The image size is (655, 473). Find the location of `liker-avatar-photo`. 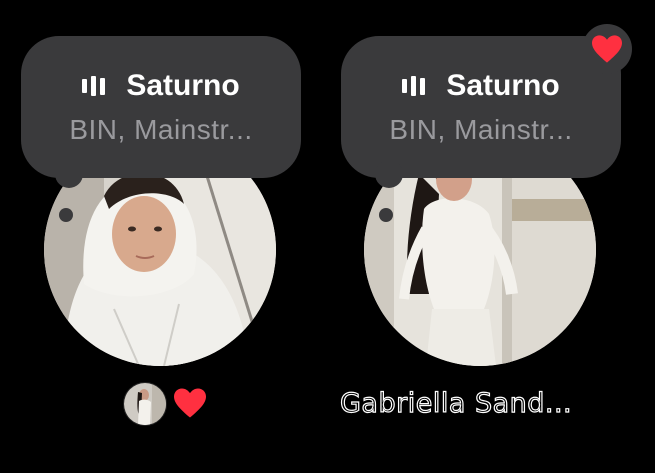

liker-avatar-photo is located at coordinates (145, 404).